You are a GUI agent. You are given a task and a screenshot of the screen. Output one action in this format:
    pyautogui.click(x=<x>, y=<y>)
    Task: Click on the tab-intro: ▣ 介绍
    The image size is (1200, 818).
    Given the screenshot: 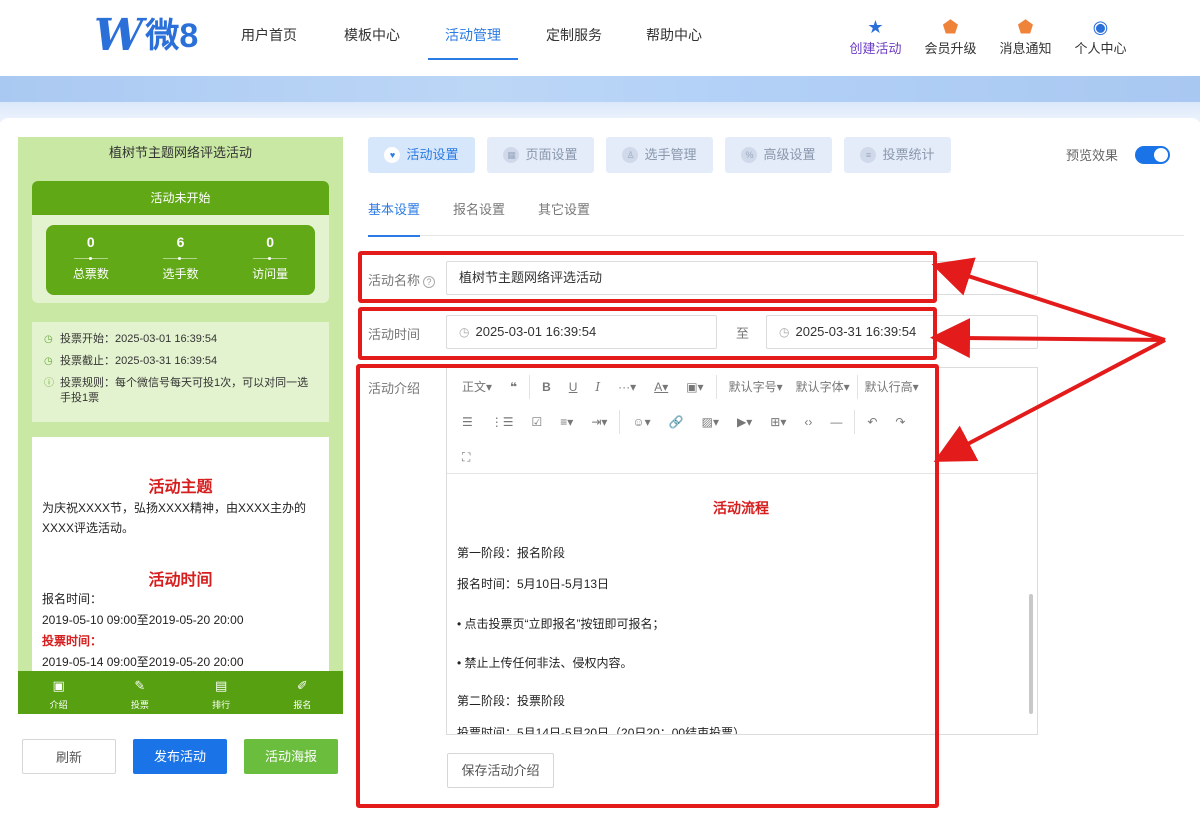 What is the action you would take?
    pyautogui.click(x=58, y=692)
    